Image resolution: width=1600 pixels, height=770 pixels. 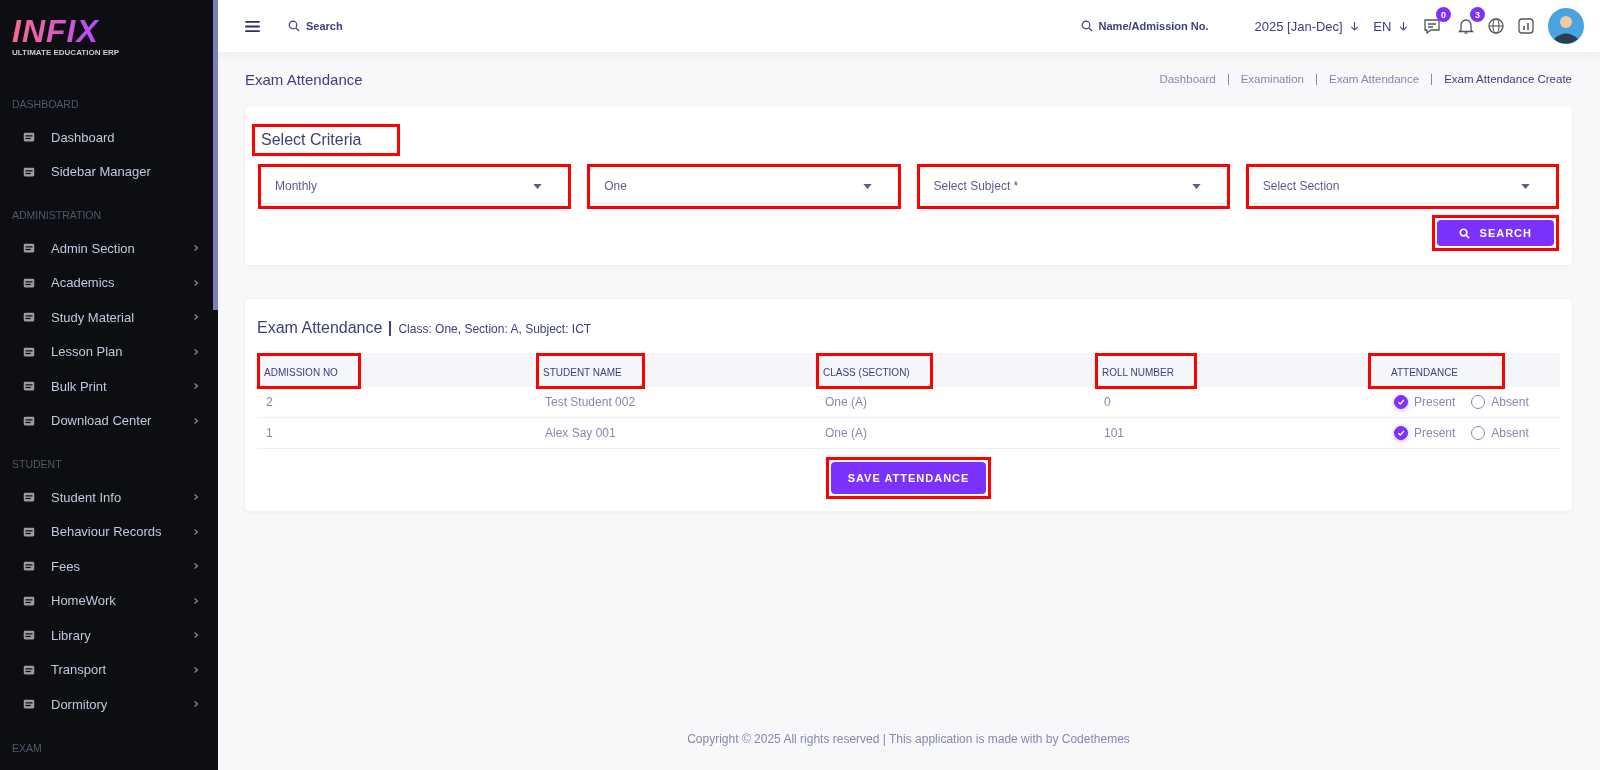 I want to click on sidebar-item: Library, so click(x=109, y=635).